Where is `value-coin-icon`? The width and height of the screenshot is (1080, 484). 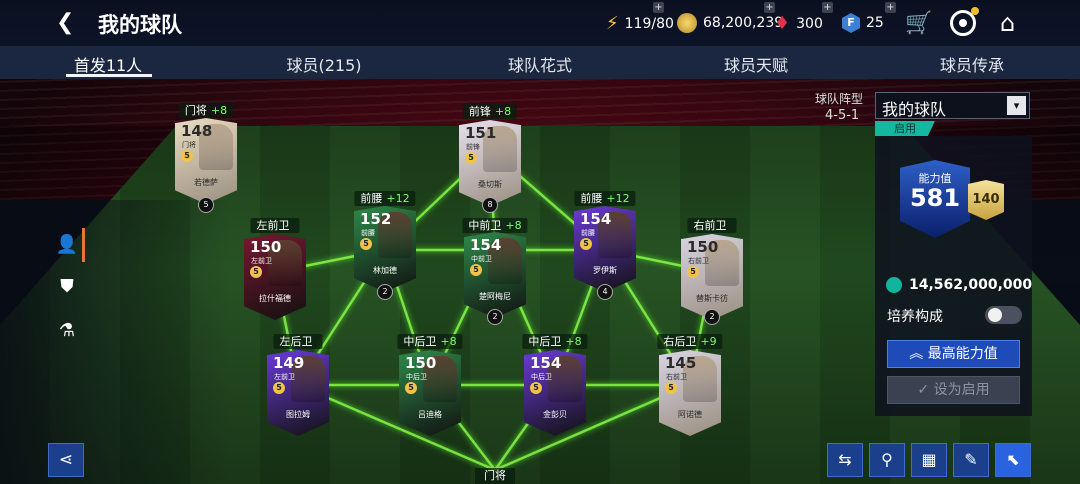
value-coin-icon is located at coordinates (894, 285).